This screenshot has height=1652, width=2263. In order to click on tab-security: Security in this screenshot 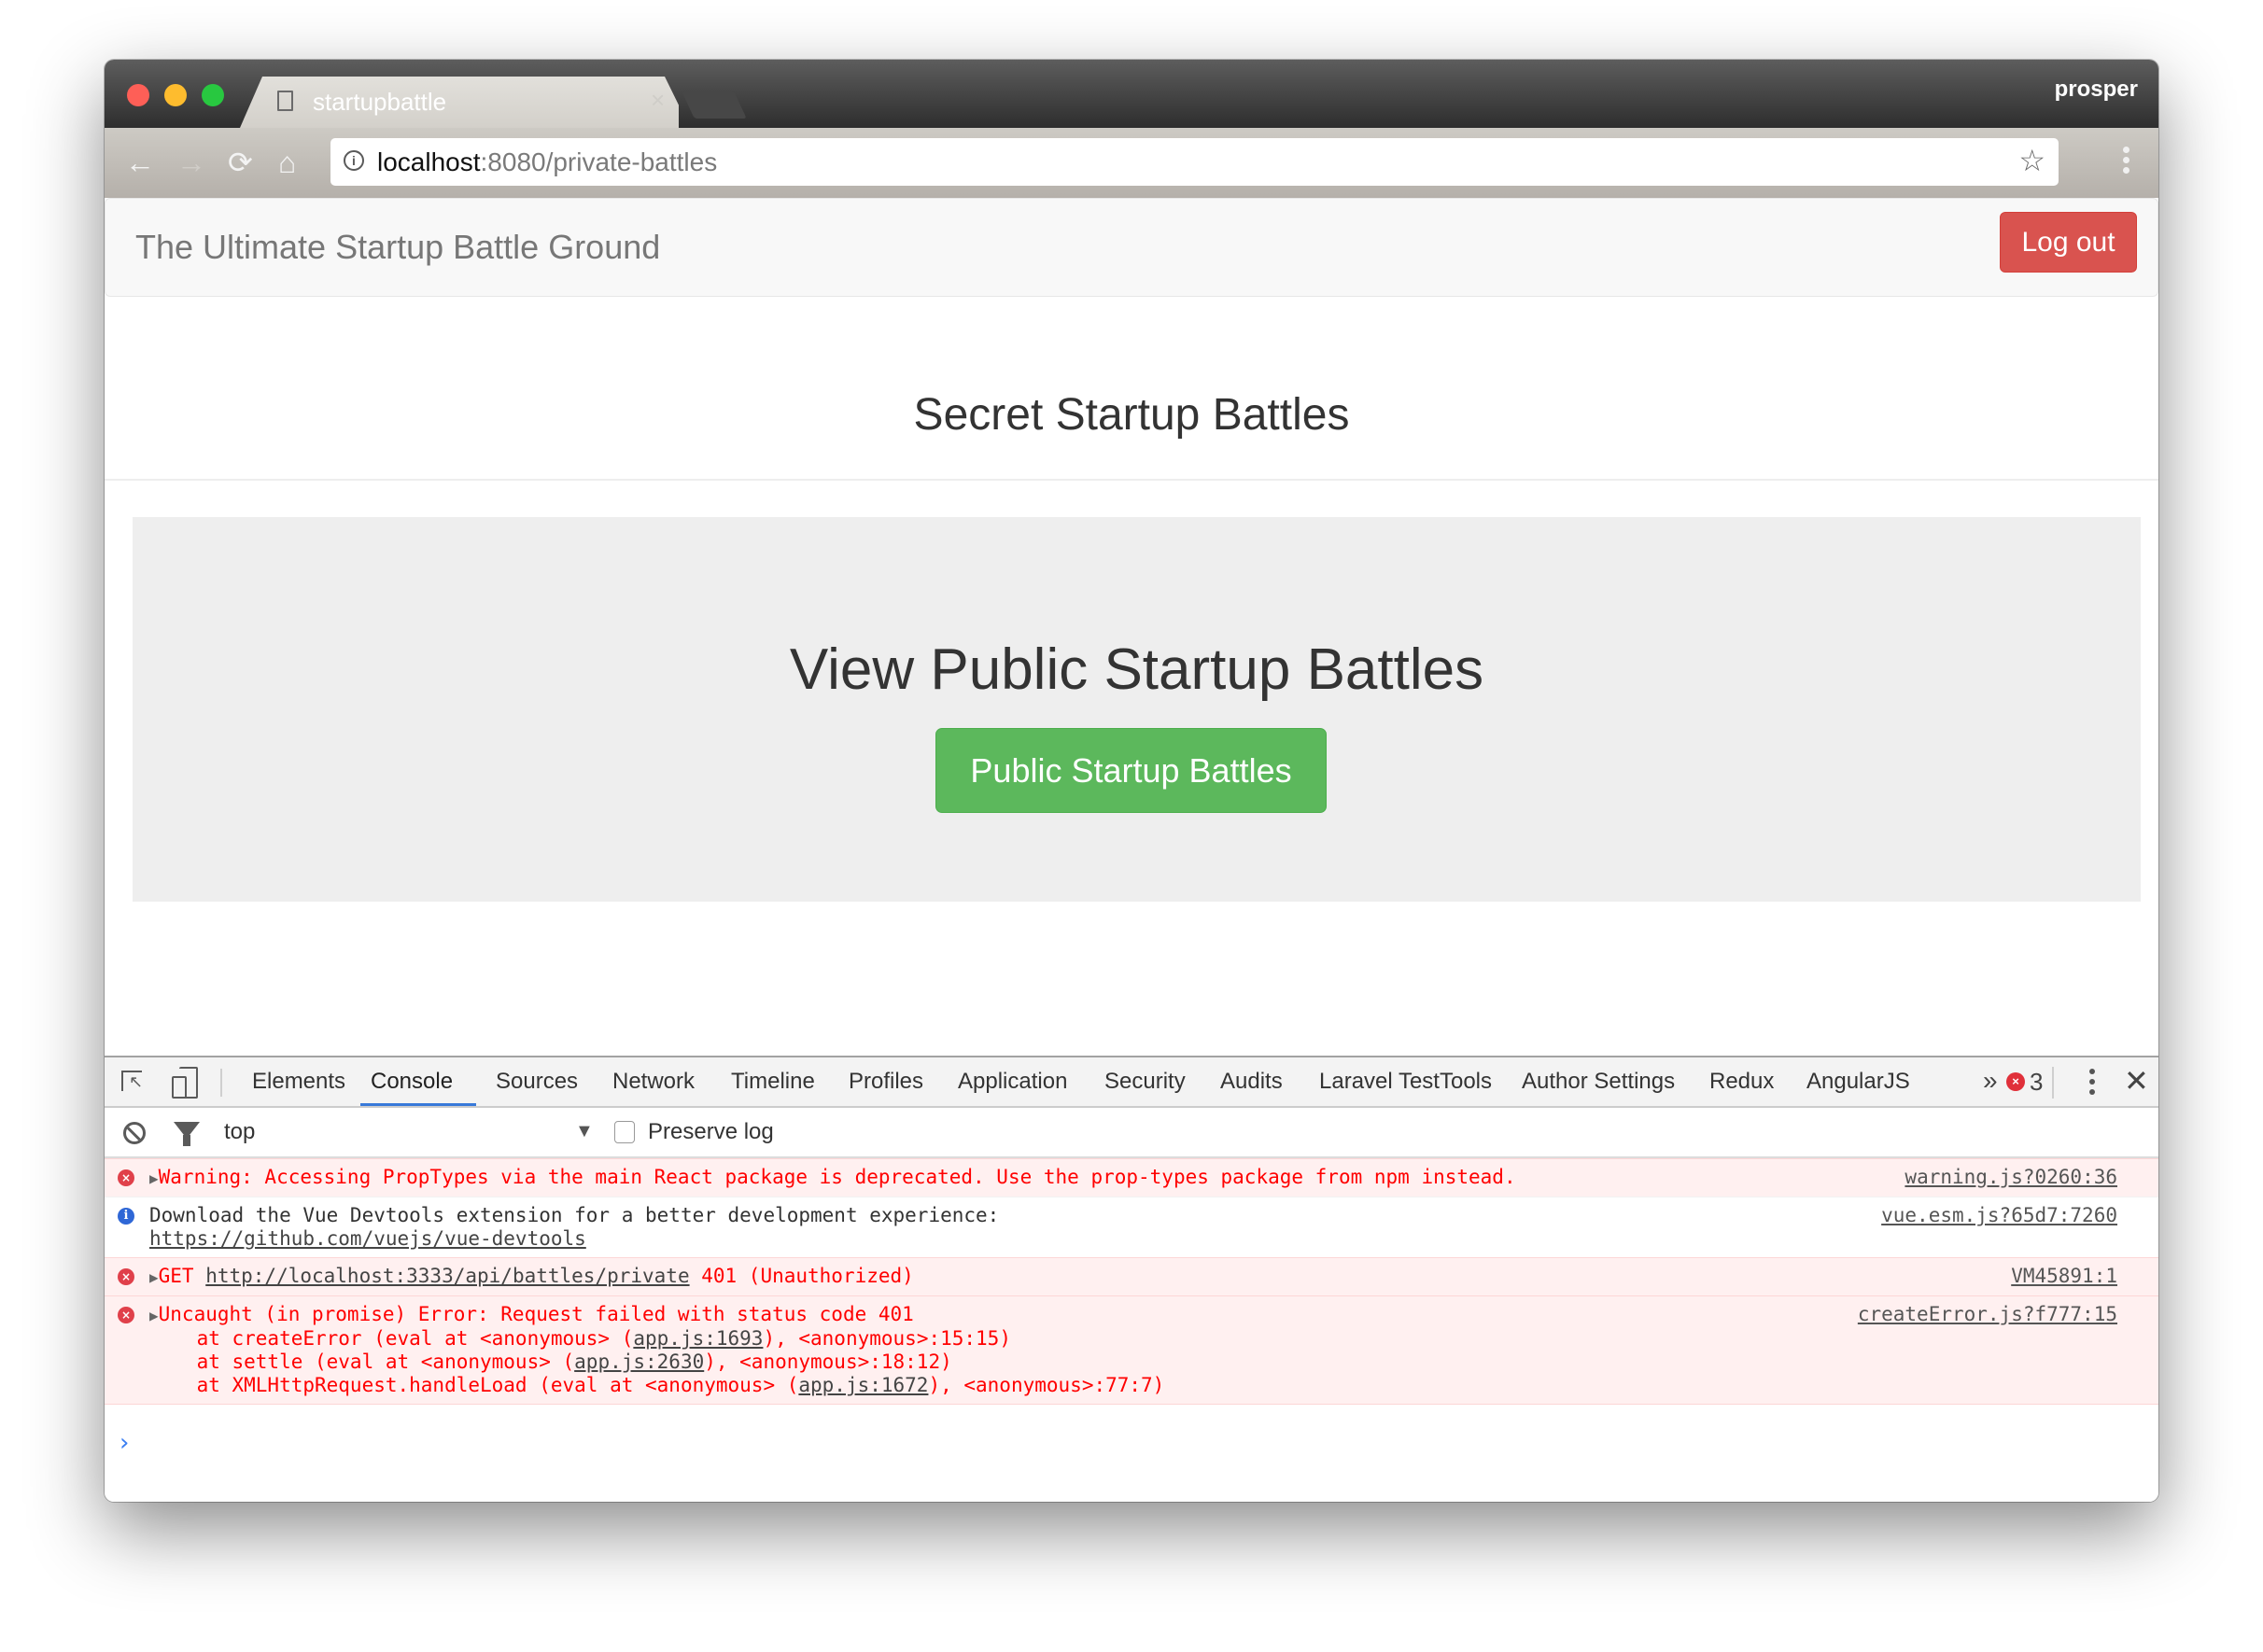, I will do `click(1145, 1082)`.